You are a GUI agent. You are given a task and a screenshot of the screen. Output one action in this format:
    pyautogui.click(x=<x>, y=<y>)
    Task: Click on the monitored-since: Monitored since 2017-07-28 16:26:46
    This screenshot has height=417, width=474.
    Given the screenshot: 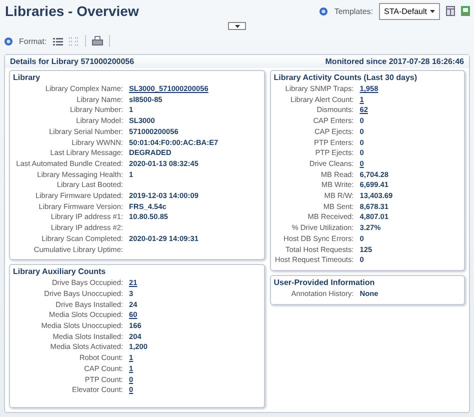 What is the action you would take?
    pyautogui.click(x=394, y=61)
    